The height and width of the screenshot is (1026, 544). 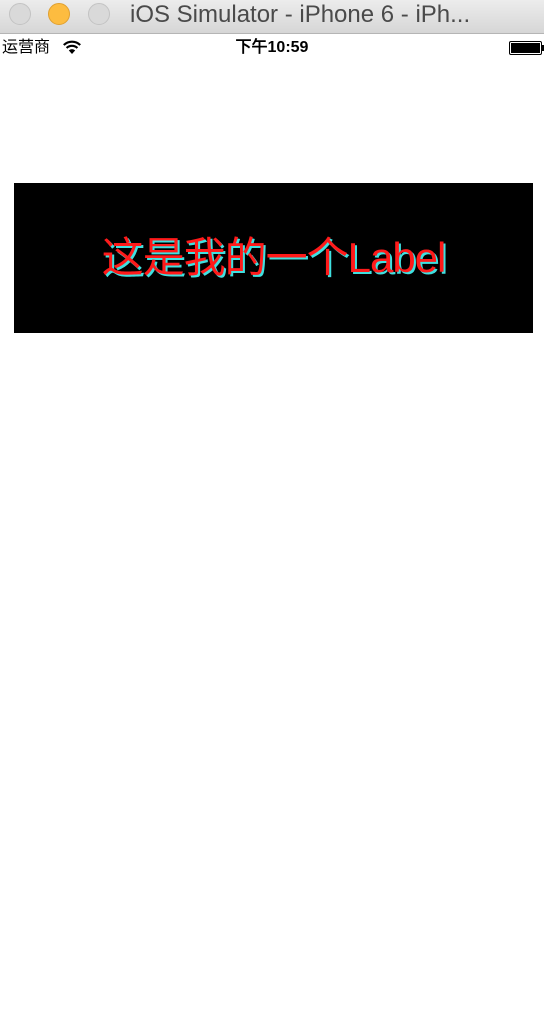 I want to click on battery-icon, so click(x=525, y=48).